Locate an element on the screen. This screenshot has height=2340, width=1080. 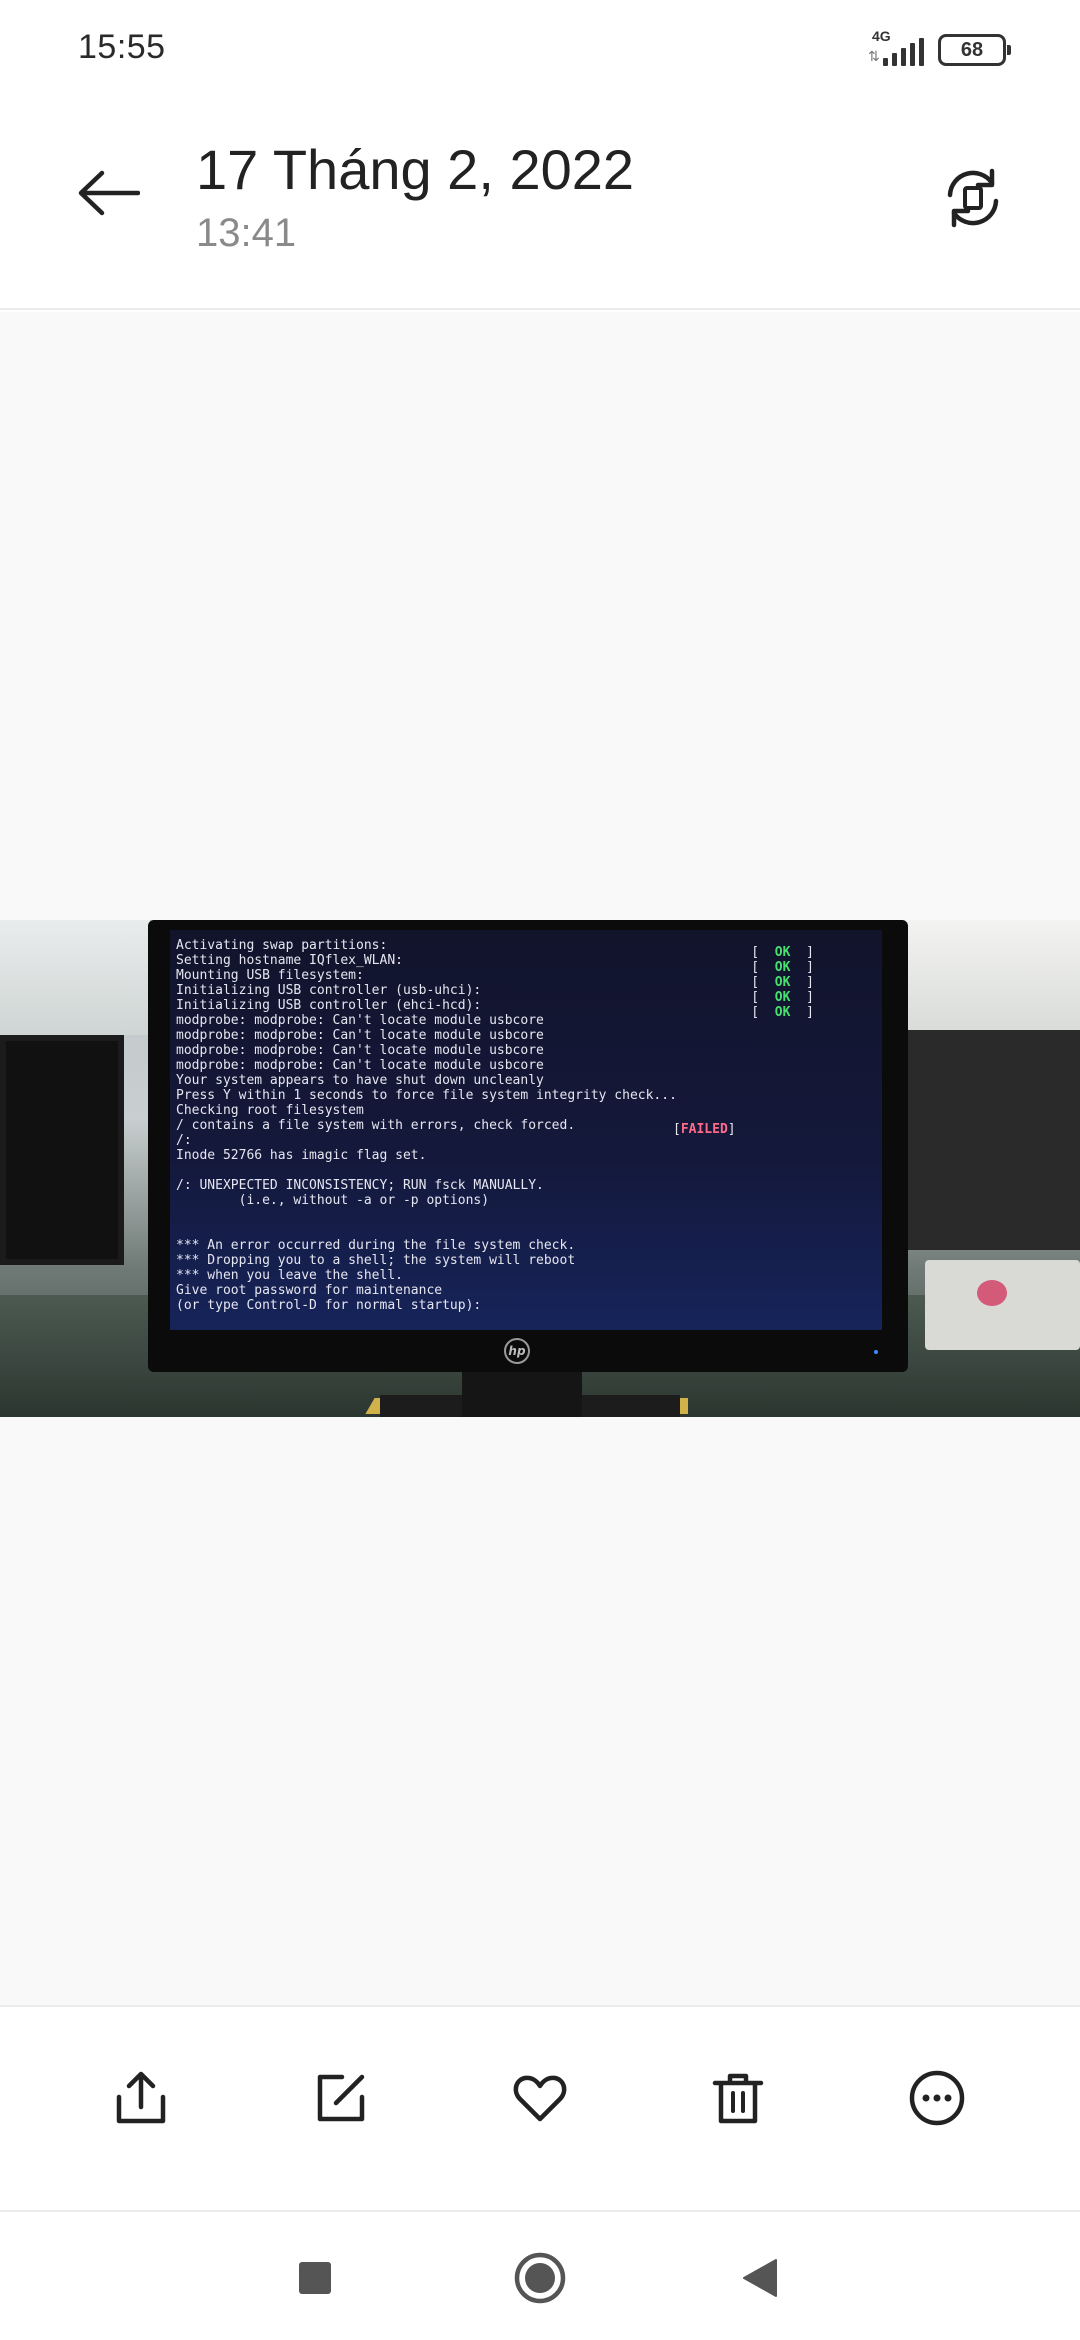
status-indicators: 4G ⇅ 68 is located at coordinates (938, 49).